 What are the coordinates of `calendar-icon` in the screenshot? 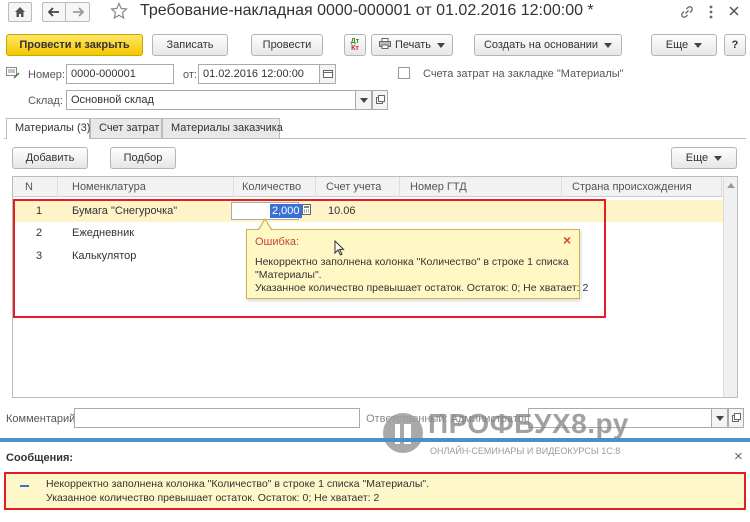 It's located at (327, 74).